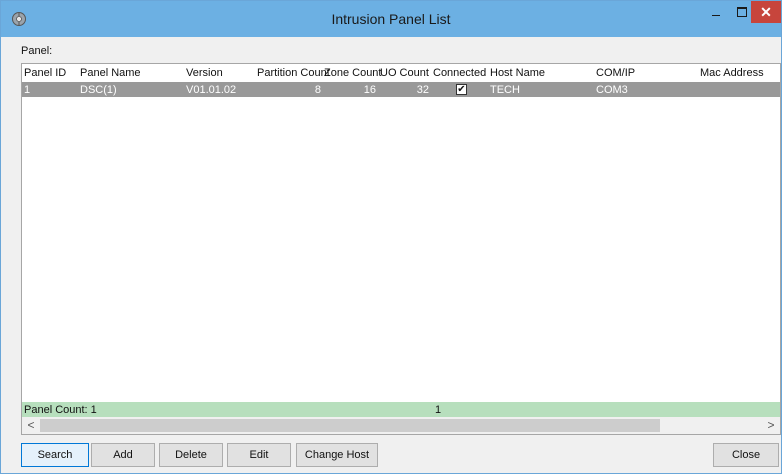 The image size is (782, 474). I want to click on column-header-version: Version, so click(204, 73).